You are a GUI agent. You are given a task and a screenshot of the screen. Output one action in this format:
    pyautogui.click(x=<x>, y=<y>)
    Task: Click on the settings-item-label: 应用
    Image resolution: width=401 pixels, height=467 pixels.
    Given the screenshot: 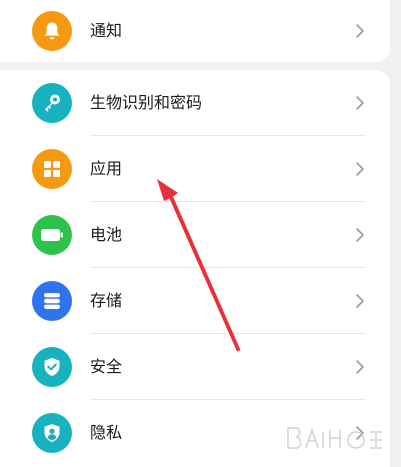 What is the action you would take?
    pyautogui.click(x=106, y=168)
    